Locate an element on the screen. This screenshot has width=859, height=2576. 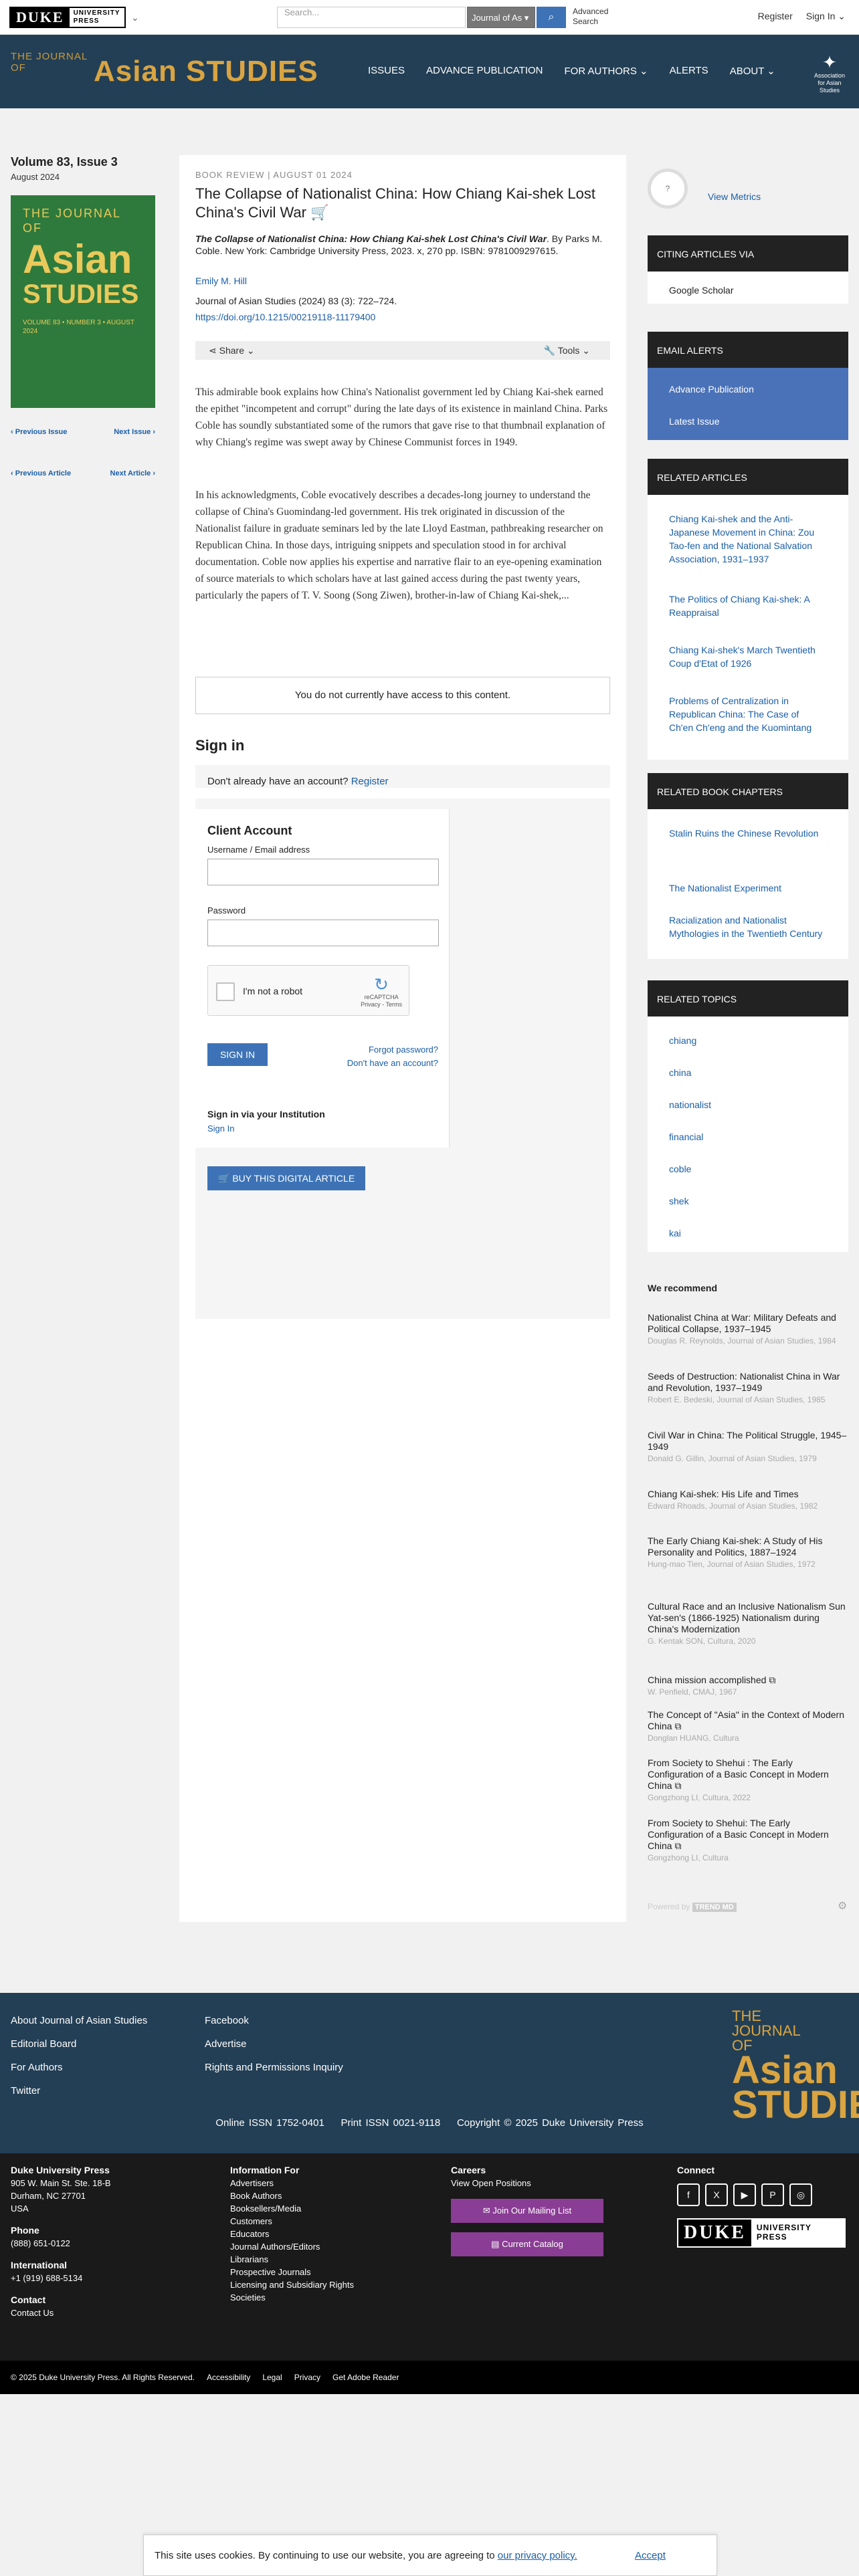
nav-issues: ISSUES is located at coordinates (386, 71).